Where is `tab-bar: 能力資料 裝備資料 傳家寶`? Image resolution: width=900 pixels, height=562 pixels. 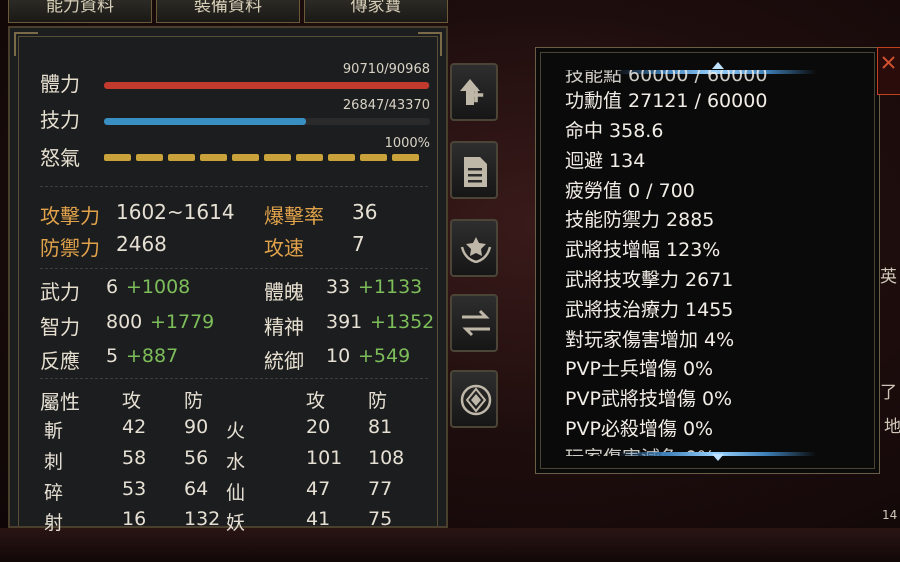
tab-bar: 能力資料 裝備資料 傳家寶 is located at coordinates (228, 12).